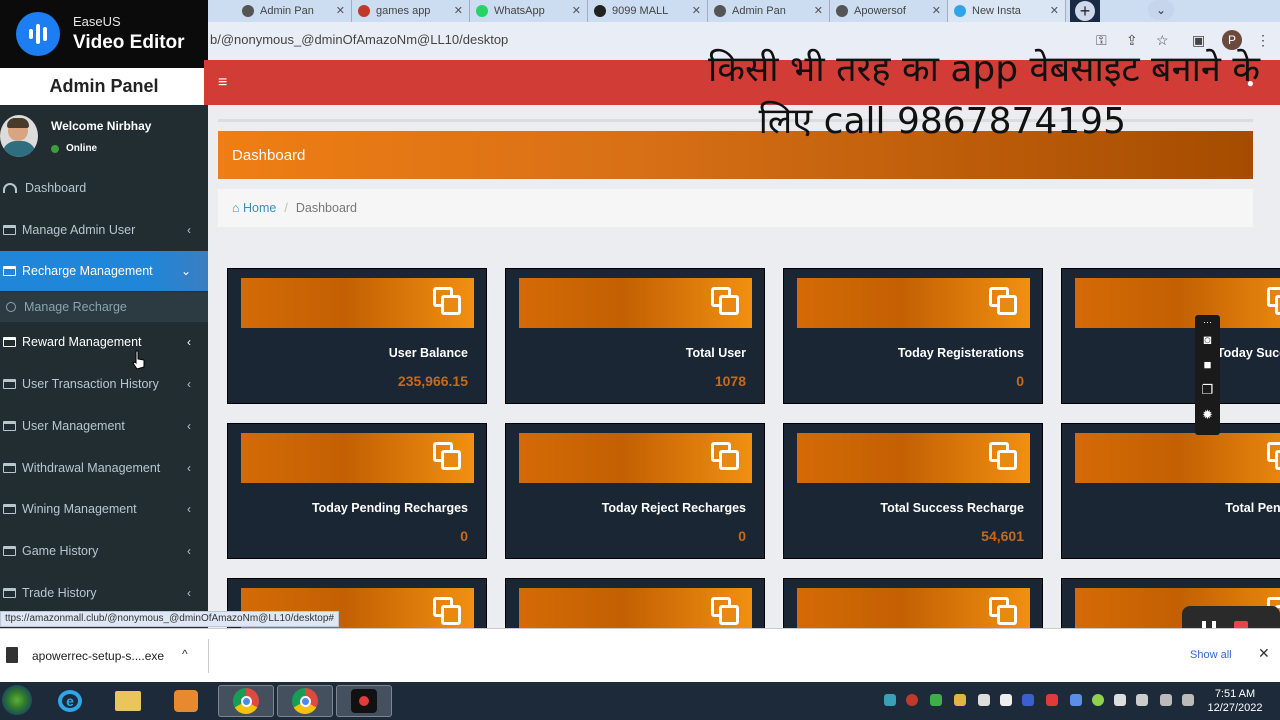  Describe the element at coordinates (411, 11) in the screenshot. I see `browser-tab: games app ✕` at that location.